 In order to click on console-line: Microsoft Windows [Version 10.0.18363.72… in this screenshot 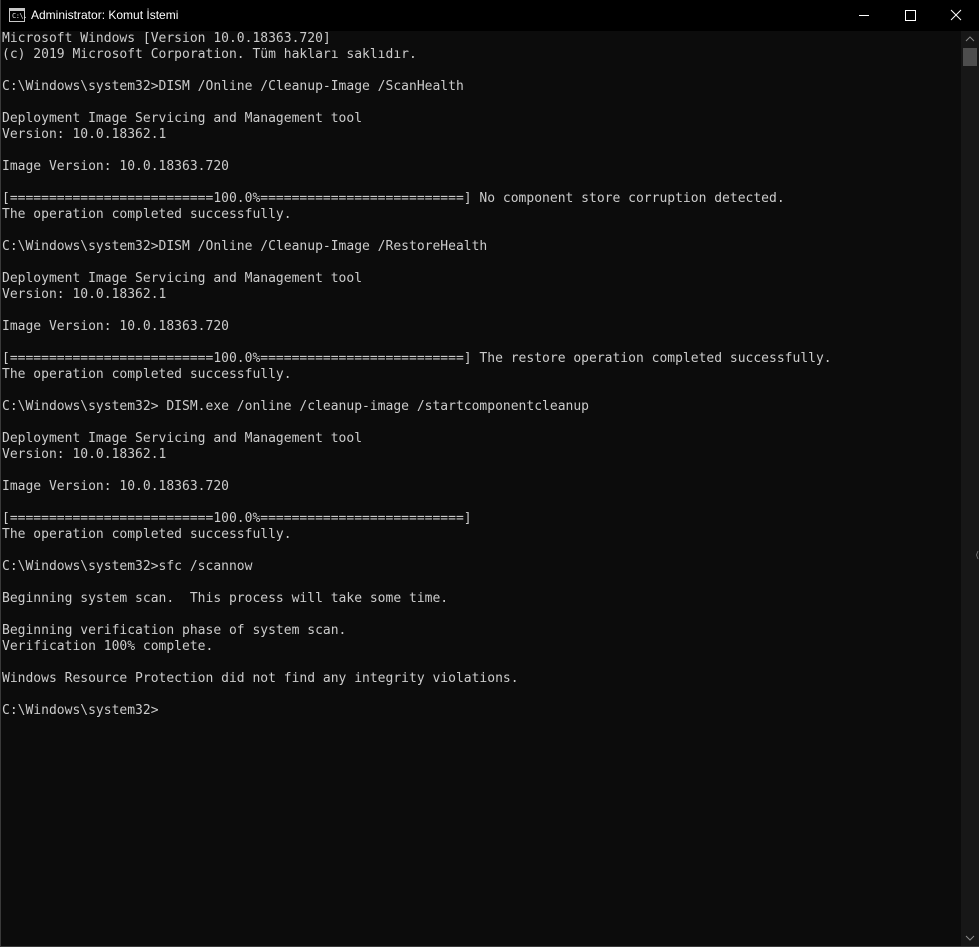, I will do `click(166, 38)`.